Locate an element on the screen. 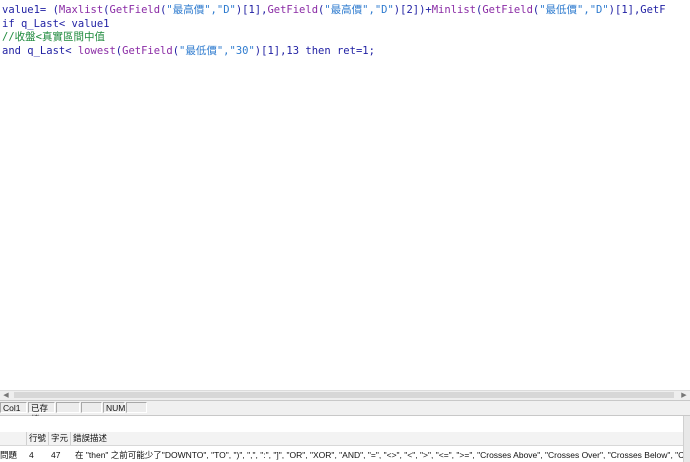 This screenshot has height=462, width=690. code-token: )[2])+ is located at coordinates (412, 10).